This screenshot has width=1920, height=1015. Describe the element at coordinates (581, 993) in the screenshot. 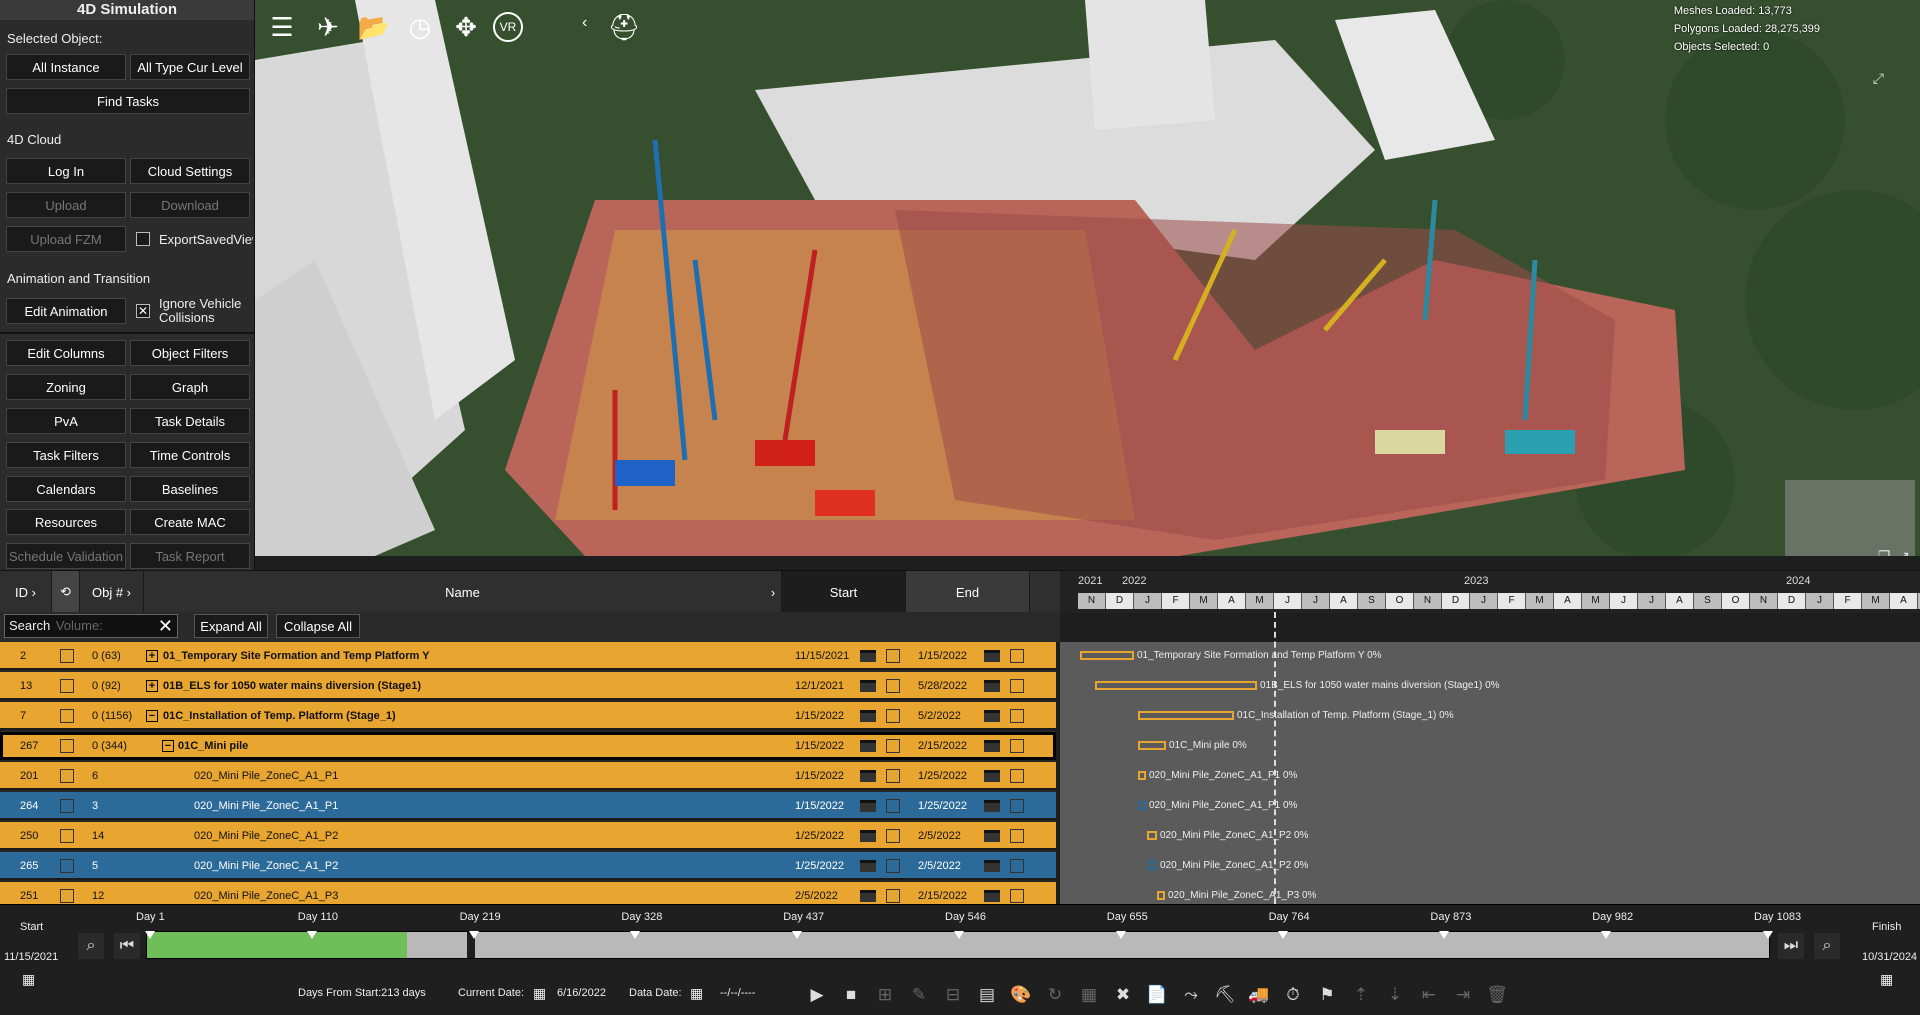

I see `current-date-value: 6/16/2022` at that location.